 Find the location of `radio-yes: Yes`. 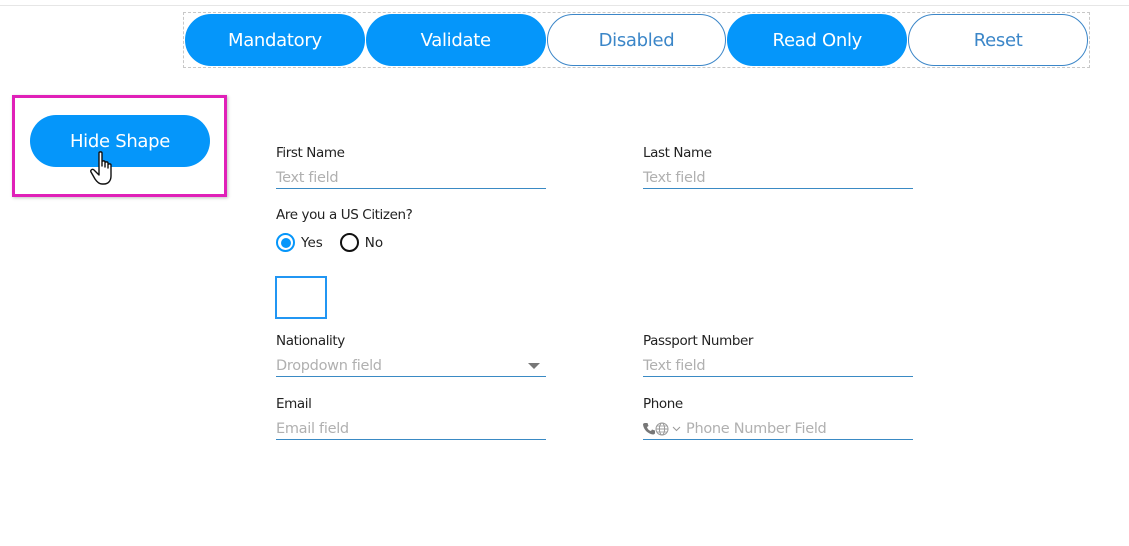

radio-yes: Yes is located at coordinates (299, 242).